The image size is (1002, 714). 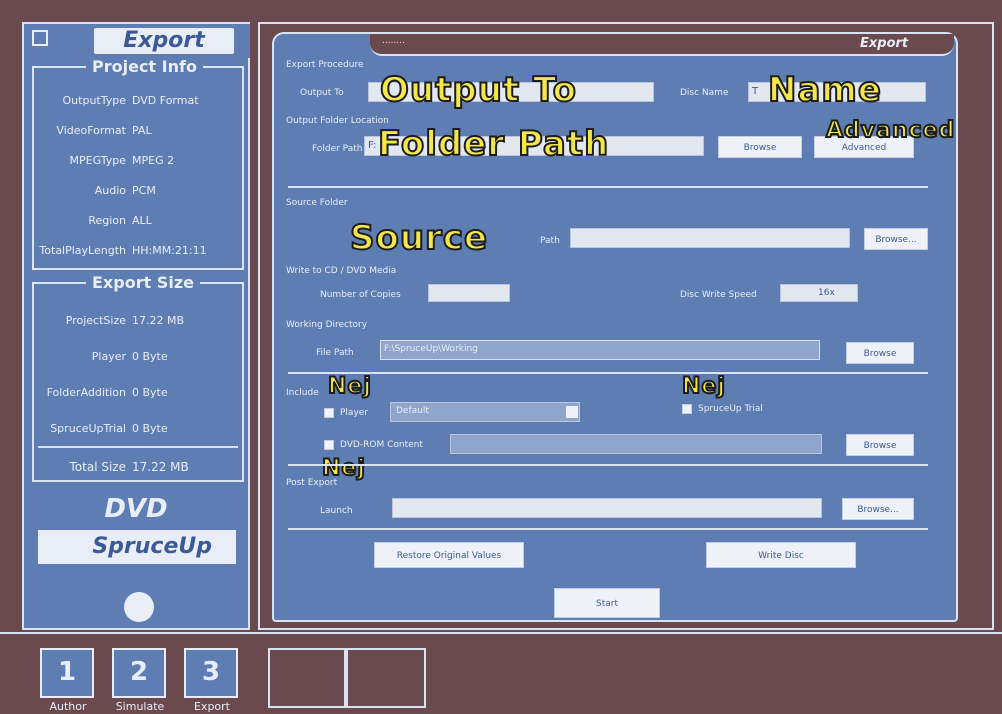 I want to click on main-header-title: Export, so click(x=884, y=43).